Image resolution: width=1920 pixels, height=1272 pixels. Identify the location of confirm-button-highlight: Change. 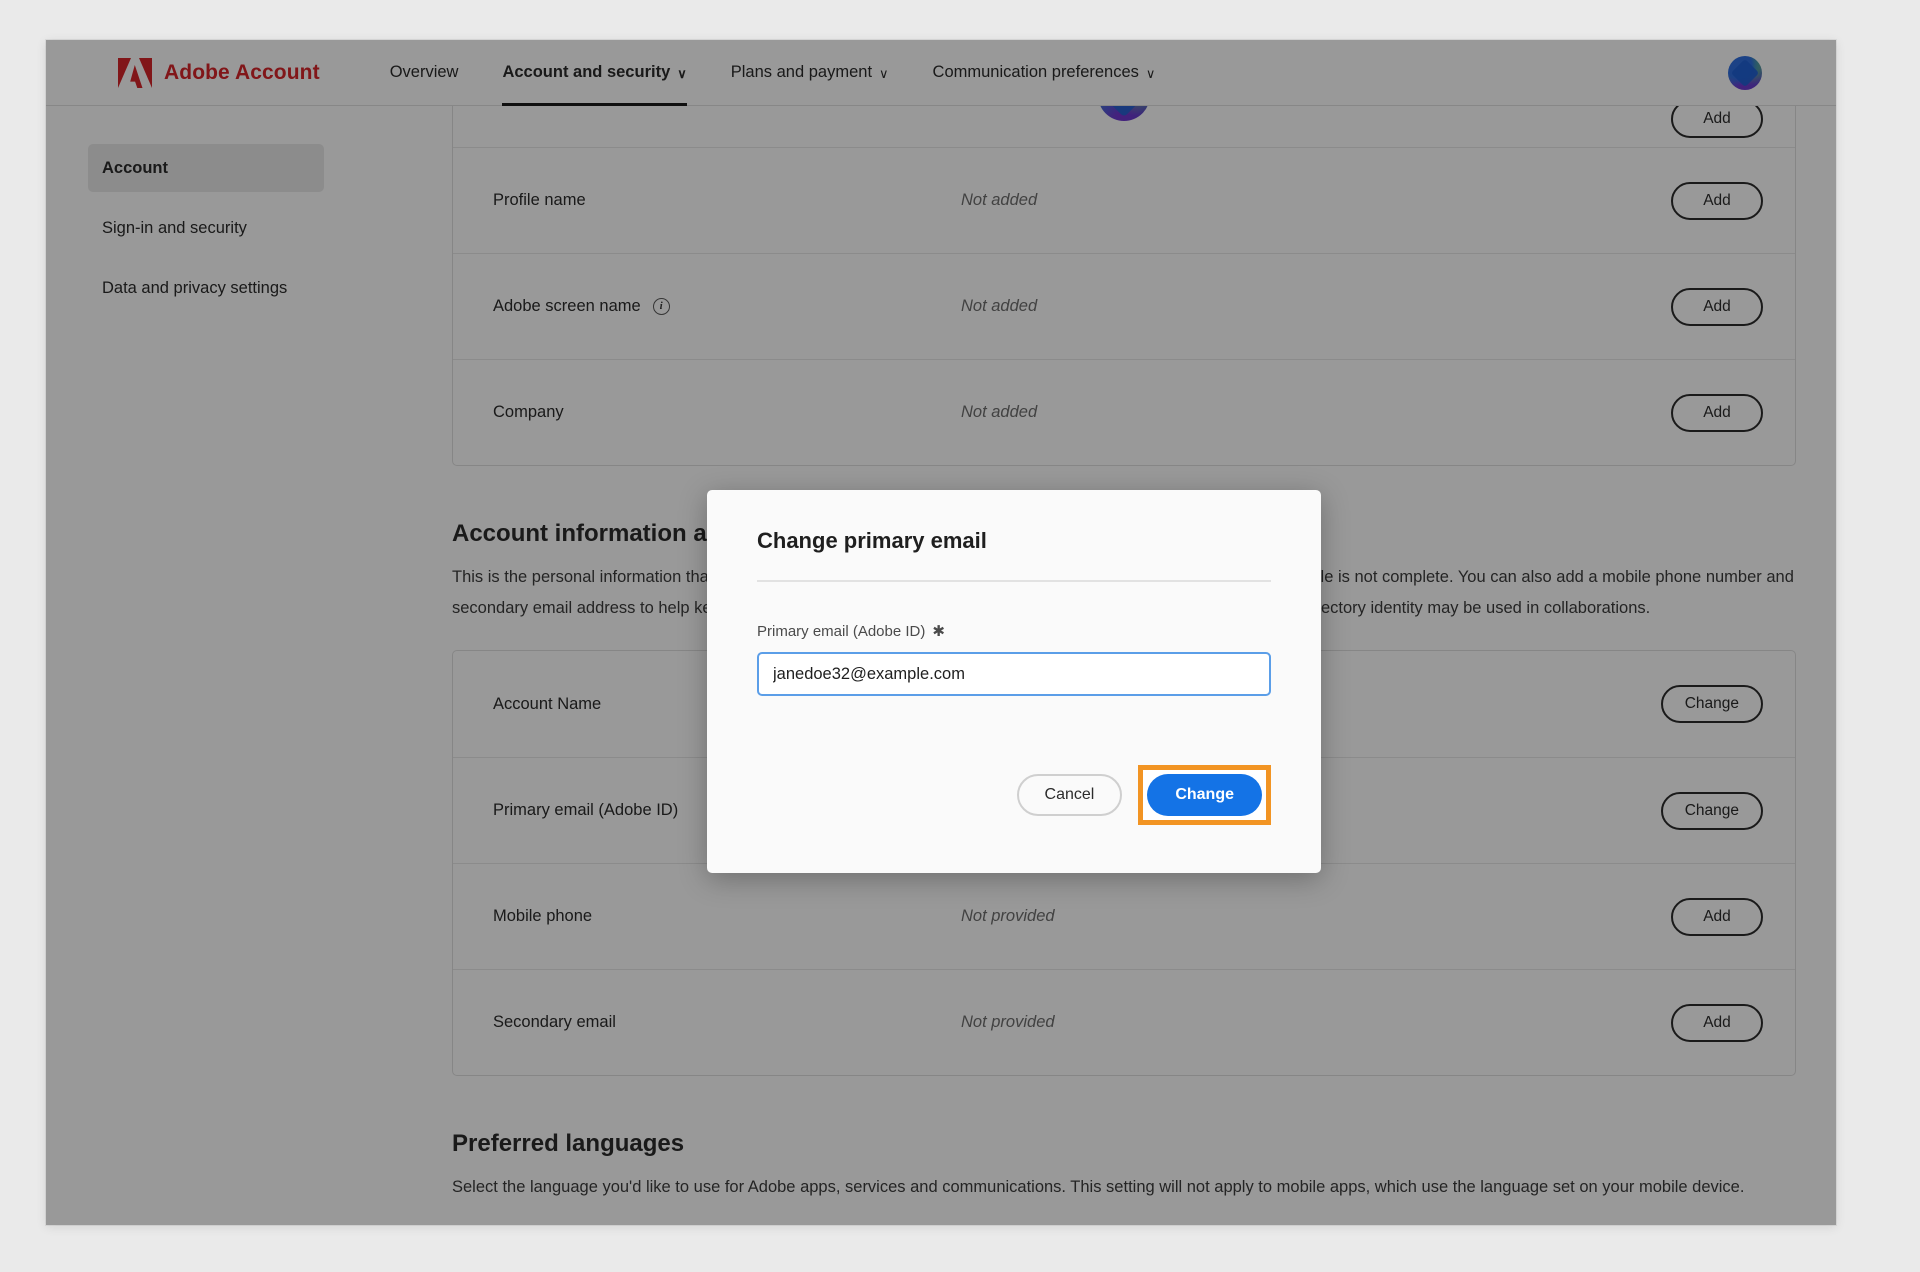
(1204, 795).